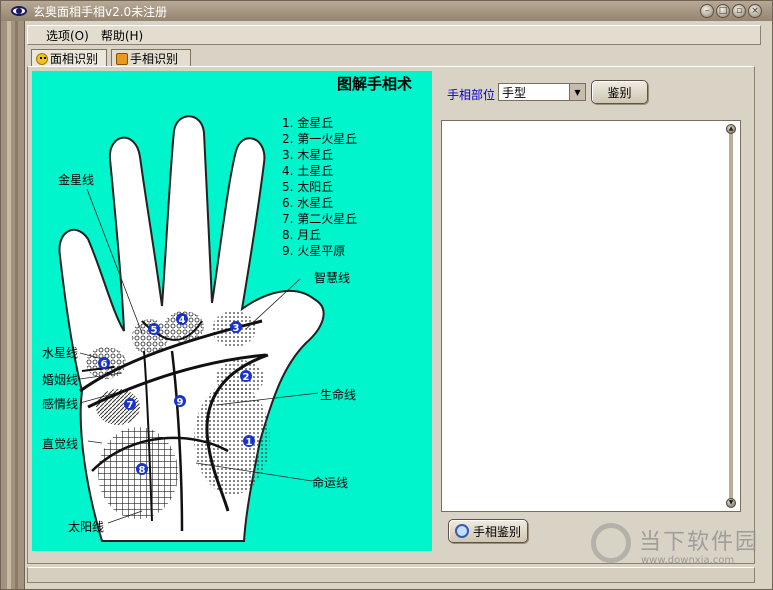 Image resolution: width=773 pixels, height=590 pixels. I want to click on eye-icon, so click(19, 11).